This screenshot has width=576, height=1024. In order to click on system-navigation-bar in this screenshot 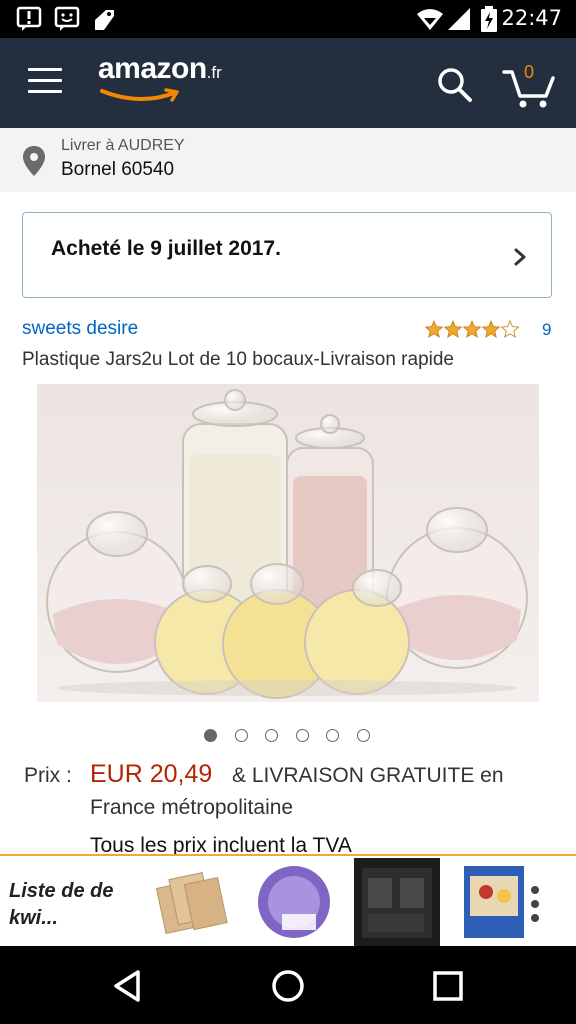, I will do `click(288, 985)`.